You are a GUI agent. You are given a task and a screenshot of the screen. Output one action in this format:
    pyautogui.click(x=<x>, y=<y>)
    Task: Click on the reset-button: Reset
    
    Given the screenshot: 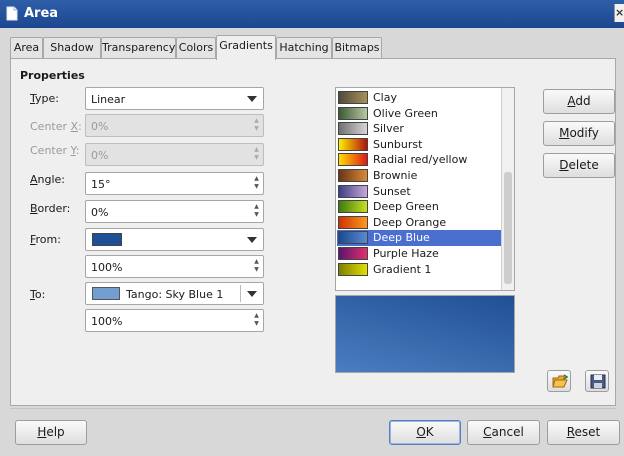 What is the action you would take?
    pyautogui.click(x=583, y=432)
    